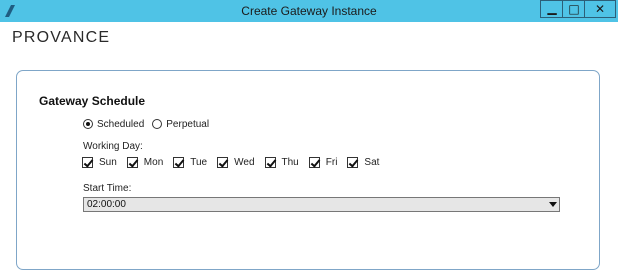 This screenshot has height=270, width=618. What do you see at coordinates (323, 162) in the screenshot?
I see `day-checkbox-fri: Fri` at bounding box center [323, 162].